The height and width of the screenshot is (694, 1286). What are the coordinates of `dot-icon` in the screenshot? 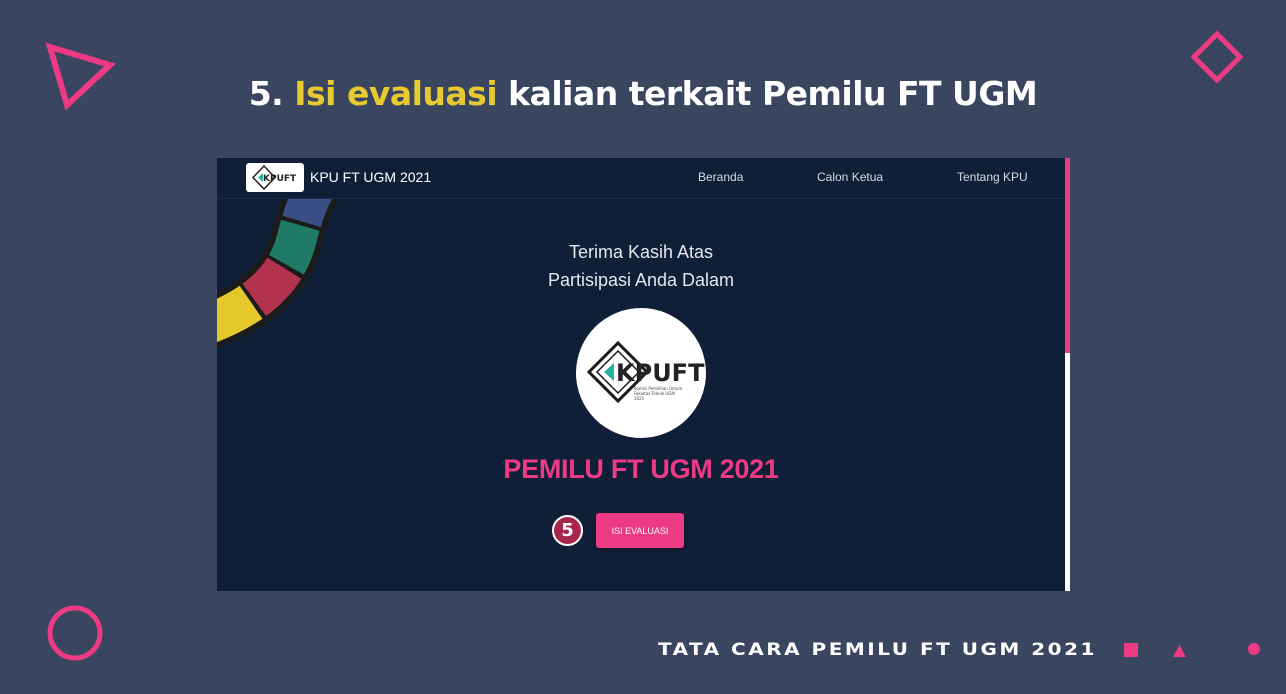 It's located at (1254, 649).